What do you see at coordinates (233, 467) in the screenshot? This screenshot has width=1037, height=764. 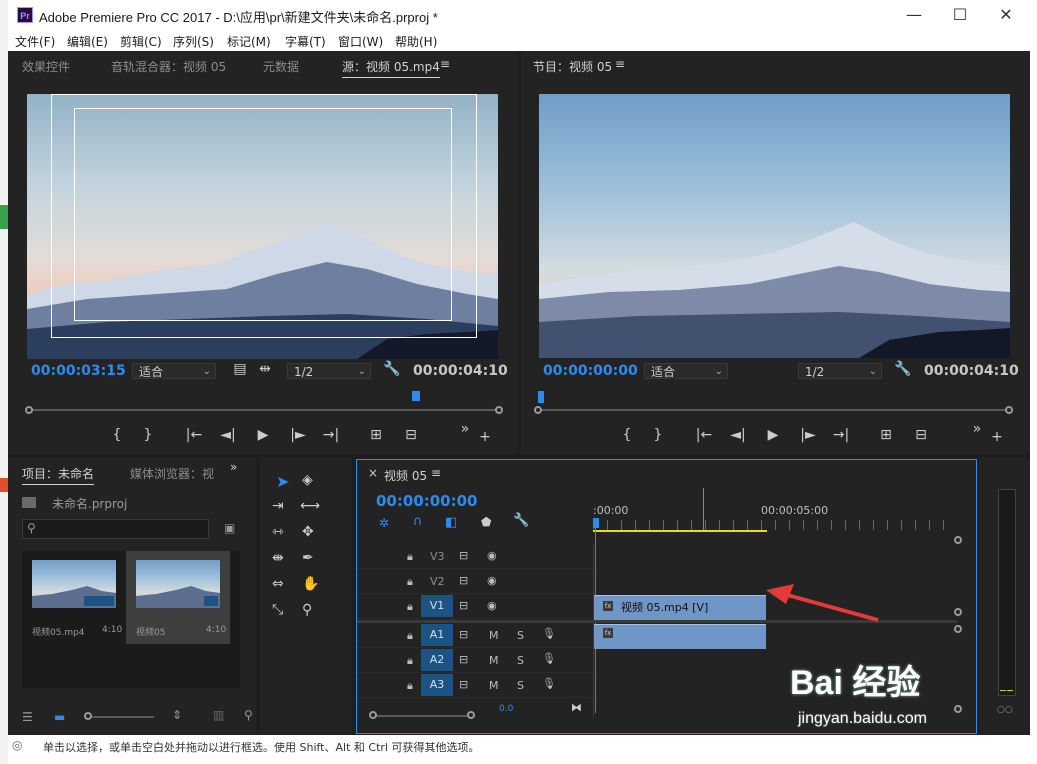 I see `more-tabs-button: »` at bounding box center [233, 467].